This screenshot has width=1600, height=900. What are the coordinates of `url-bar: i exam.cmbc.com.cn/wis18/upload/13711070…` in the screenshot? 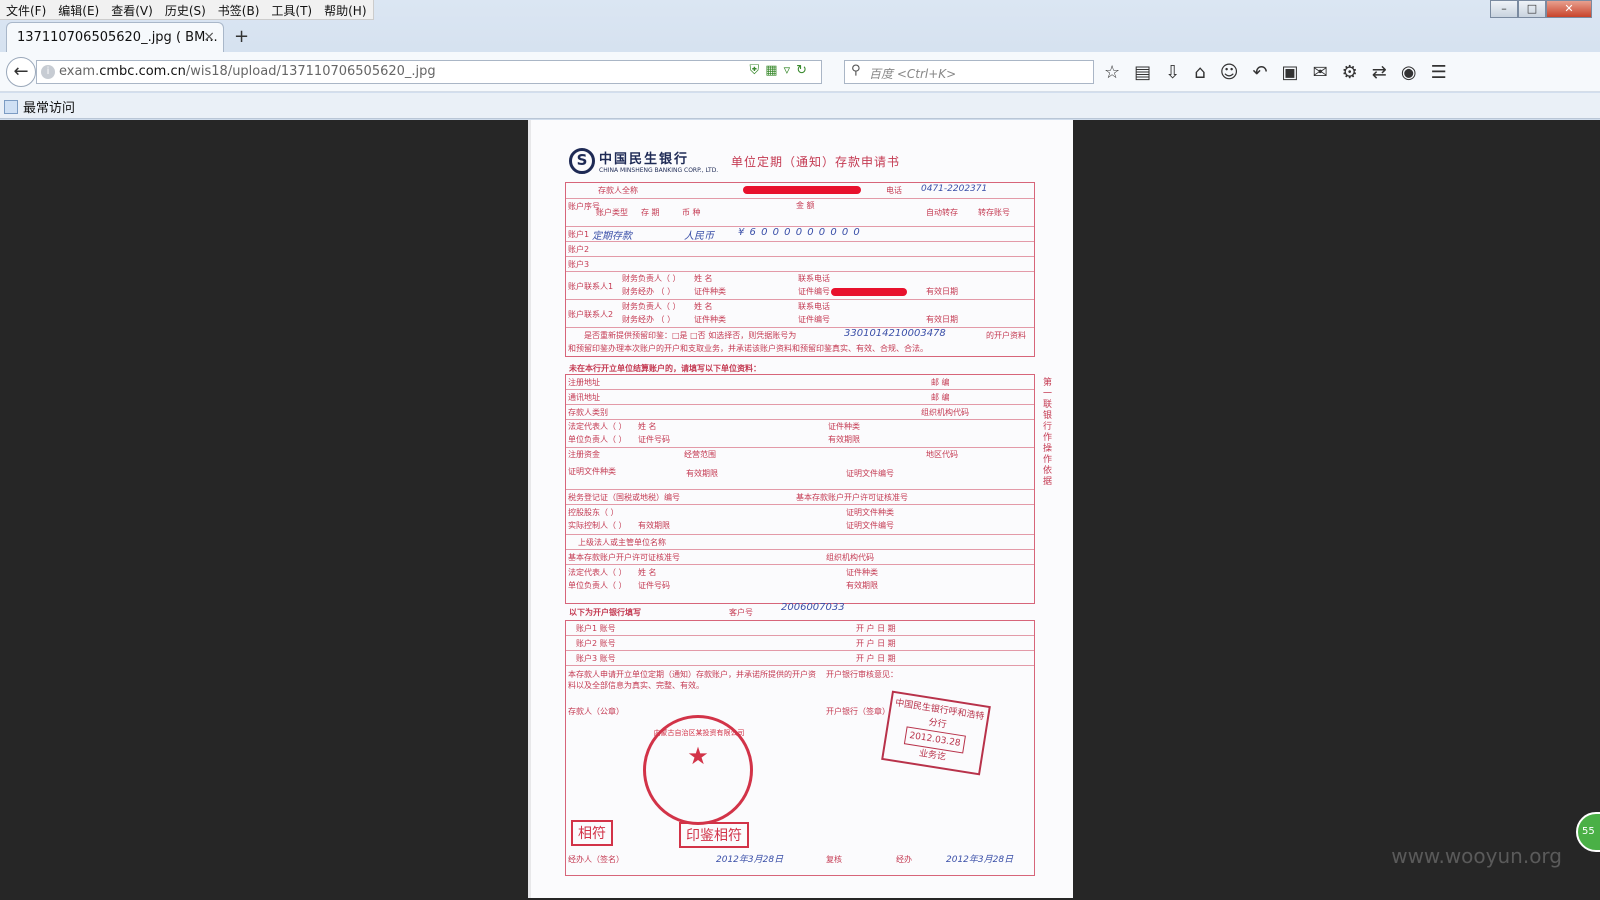 It's located at (429, 72).